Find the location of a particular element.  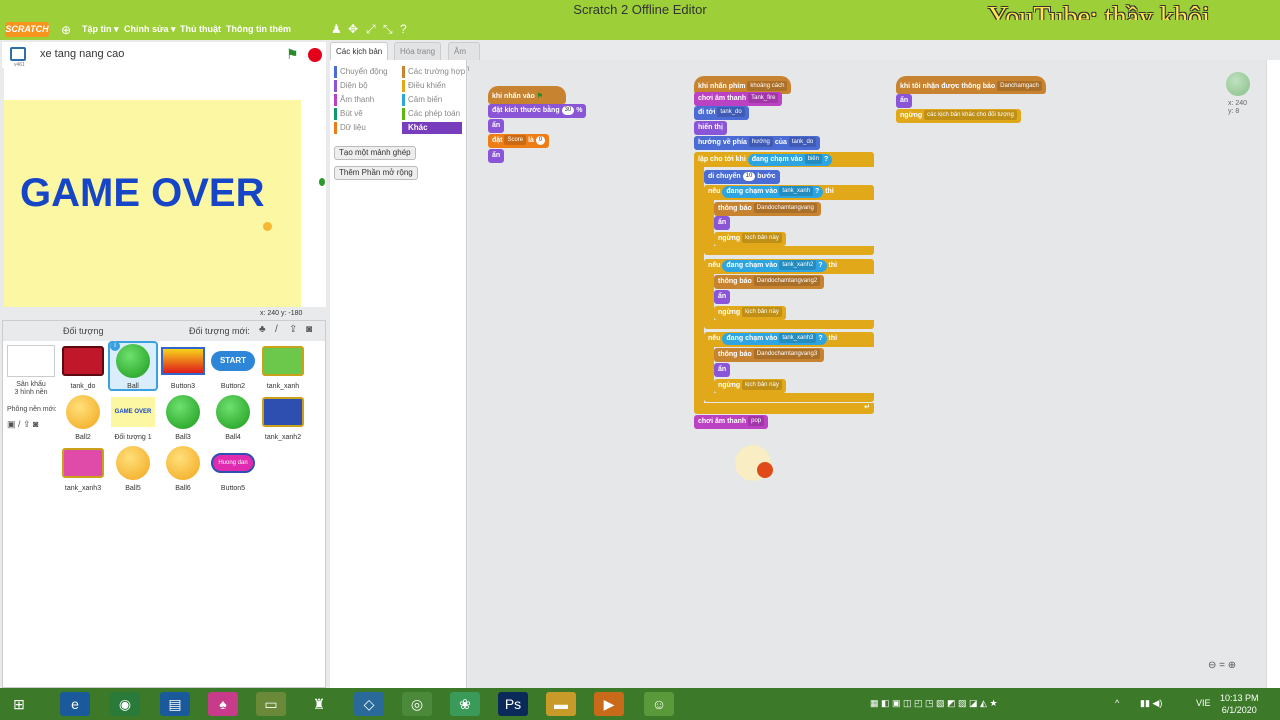

shrink-icon: ⤡ is located at coordinates (388, 29).